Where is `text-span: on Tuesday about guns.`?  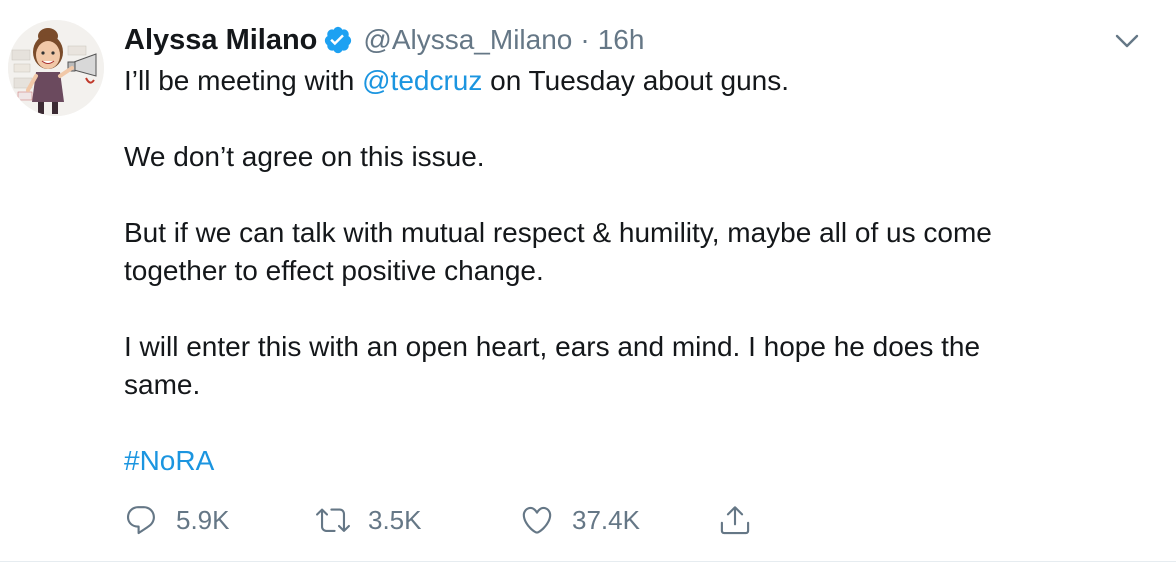 text-span: on Tuesday about guns. is located at coordinates (636, 80).